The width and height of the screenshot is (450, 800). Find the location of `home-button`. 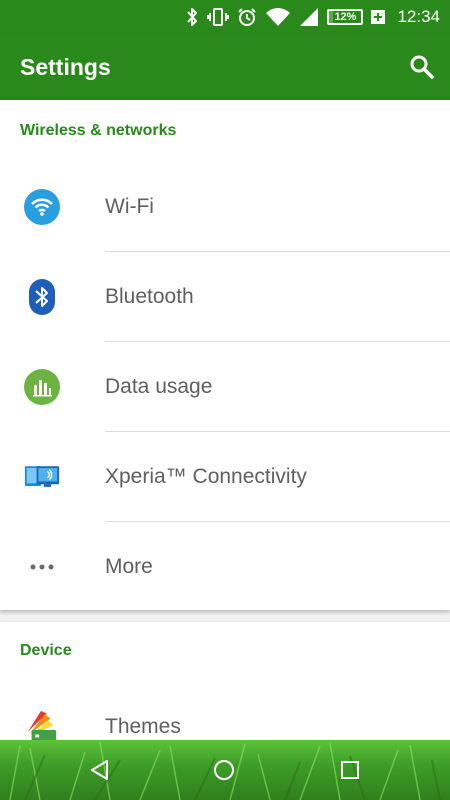

home-button is located at coordinates (224, 770).